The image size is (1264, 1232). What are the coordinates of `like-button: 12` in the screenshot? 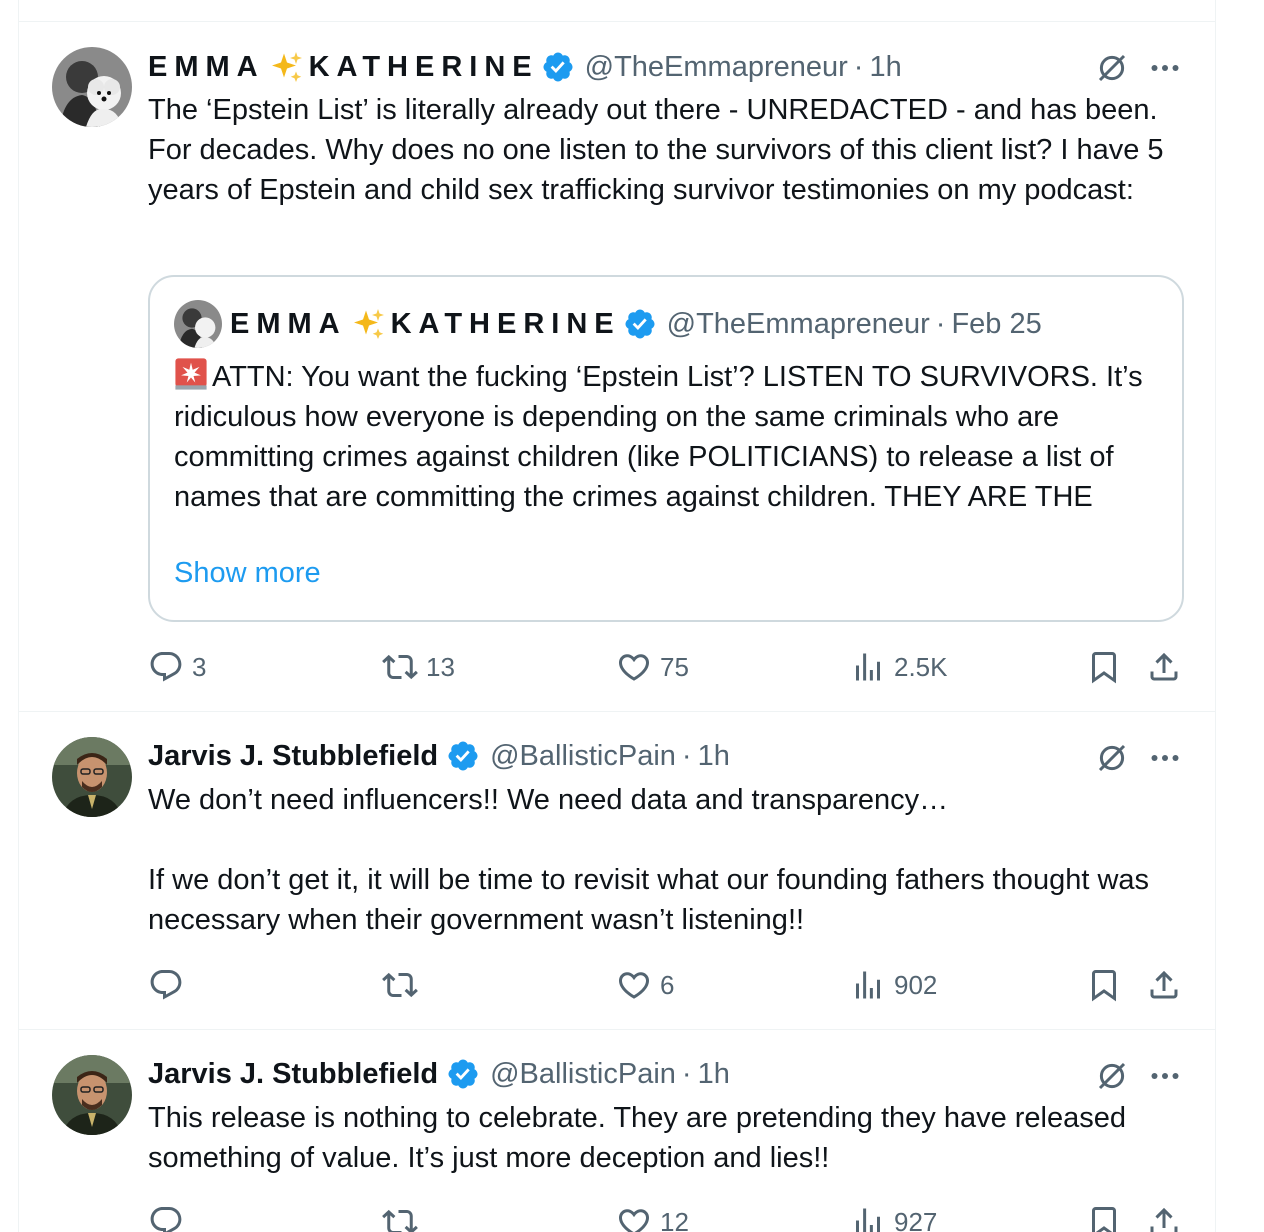 It's located at (652, 1217).